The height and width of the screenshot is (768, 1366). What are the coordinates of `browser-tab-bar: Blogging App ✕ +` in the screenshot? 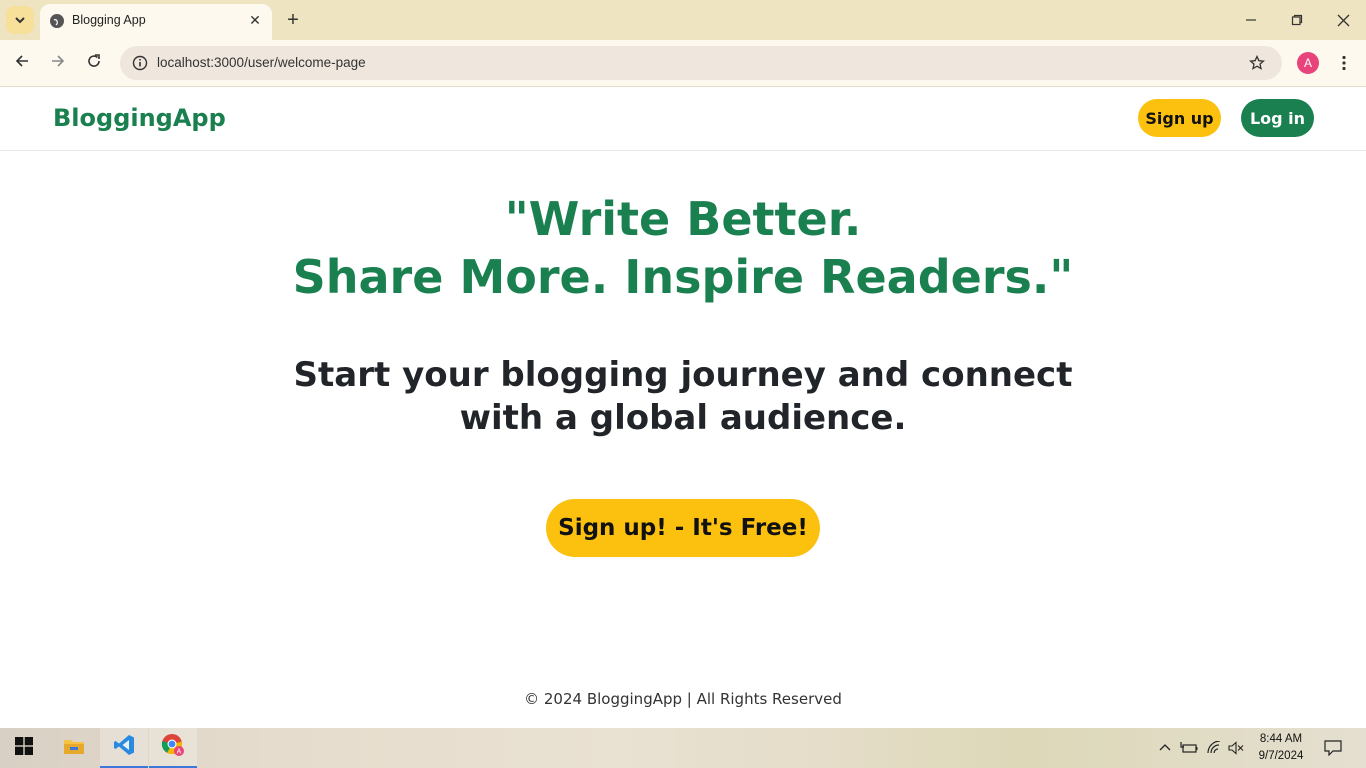 It's located at (683, 20).